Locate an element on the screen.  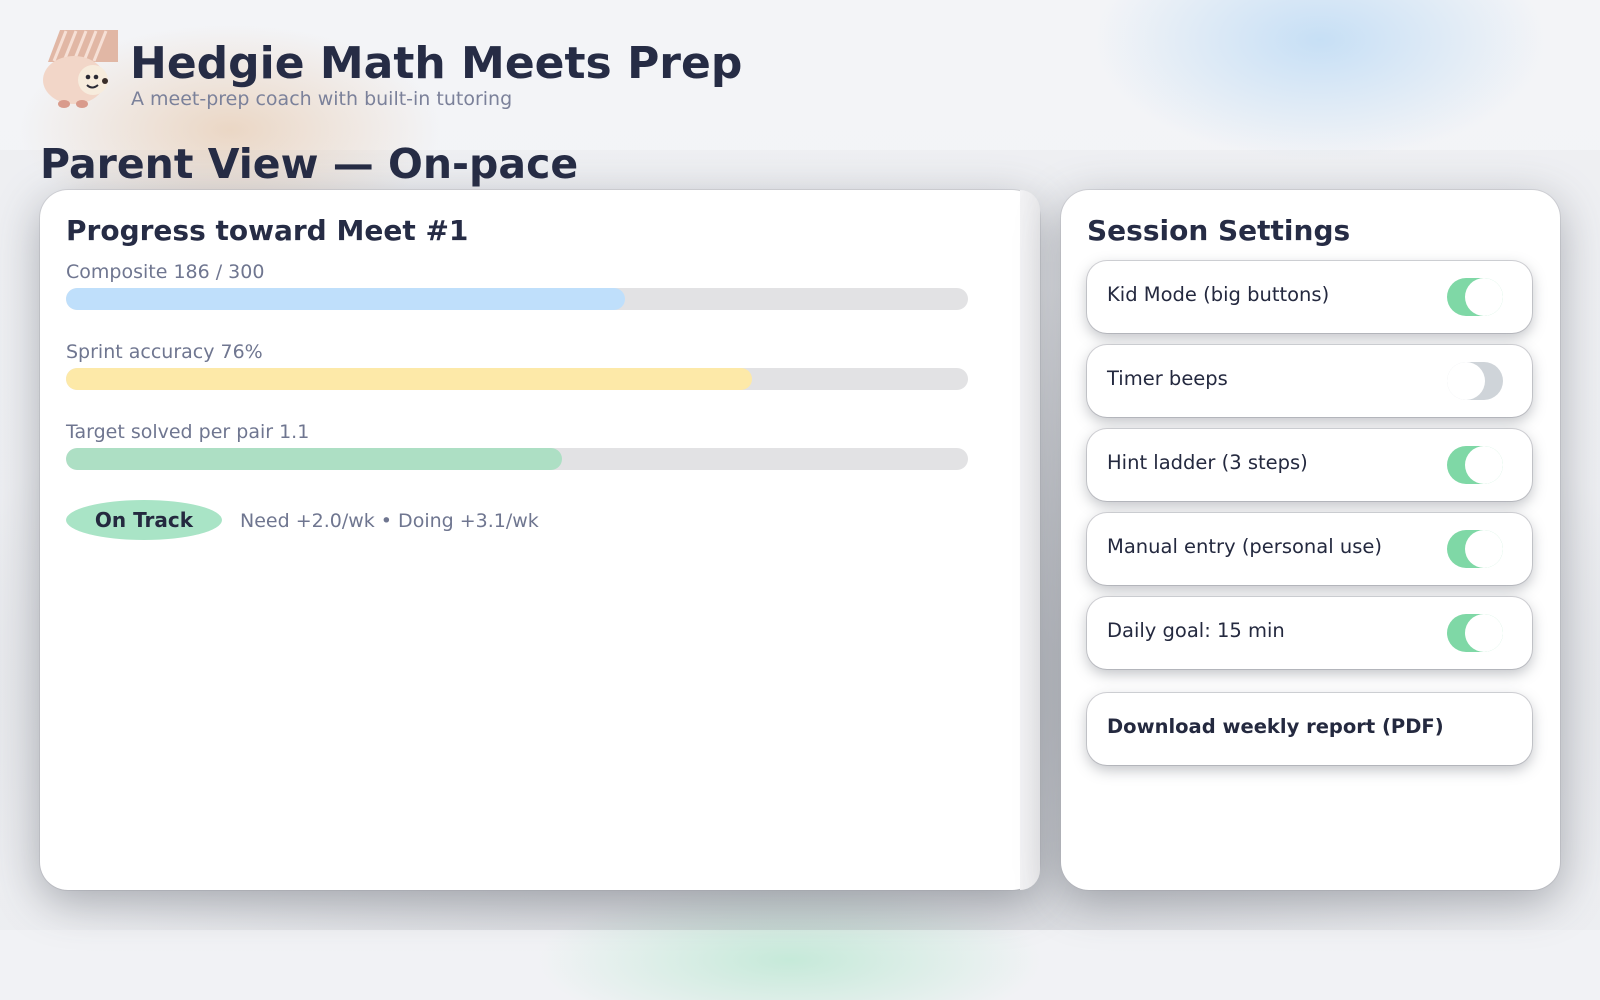
setting-label: Daily goal: 15 min is located at coordinates (1196, 630).